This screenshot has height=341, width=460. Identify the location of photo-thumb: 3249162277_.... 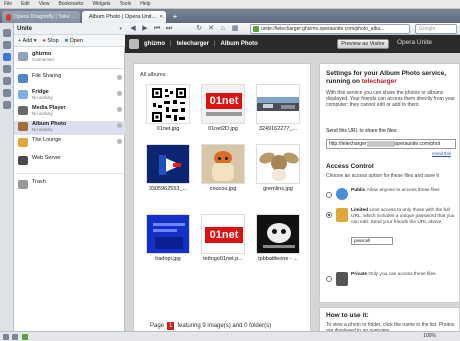
(278, 108).